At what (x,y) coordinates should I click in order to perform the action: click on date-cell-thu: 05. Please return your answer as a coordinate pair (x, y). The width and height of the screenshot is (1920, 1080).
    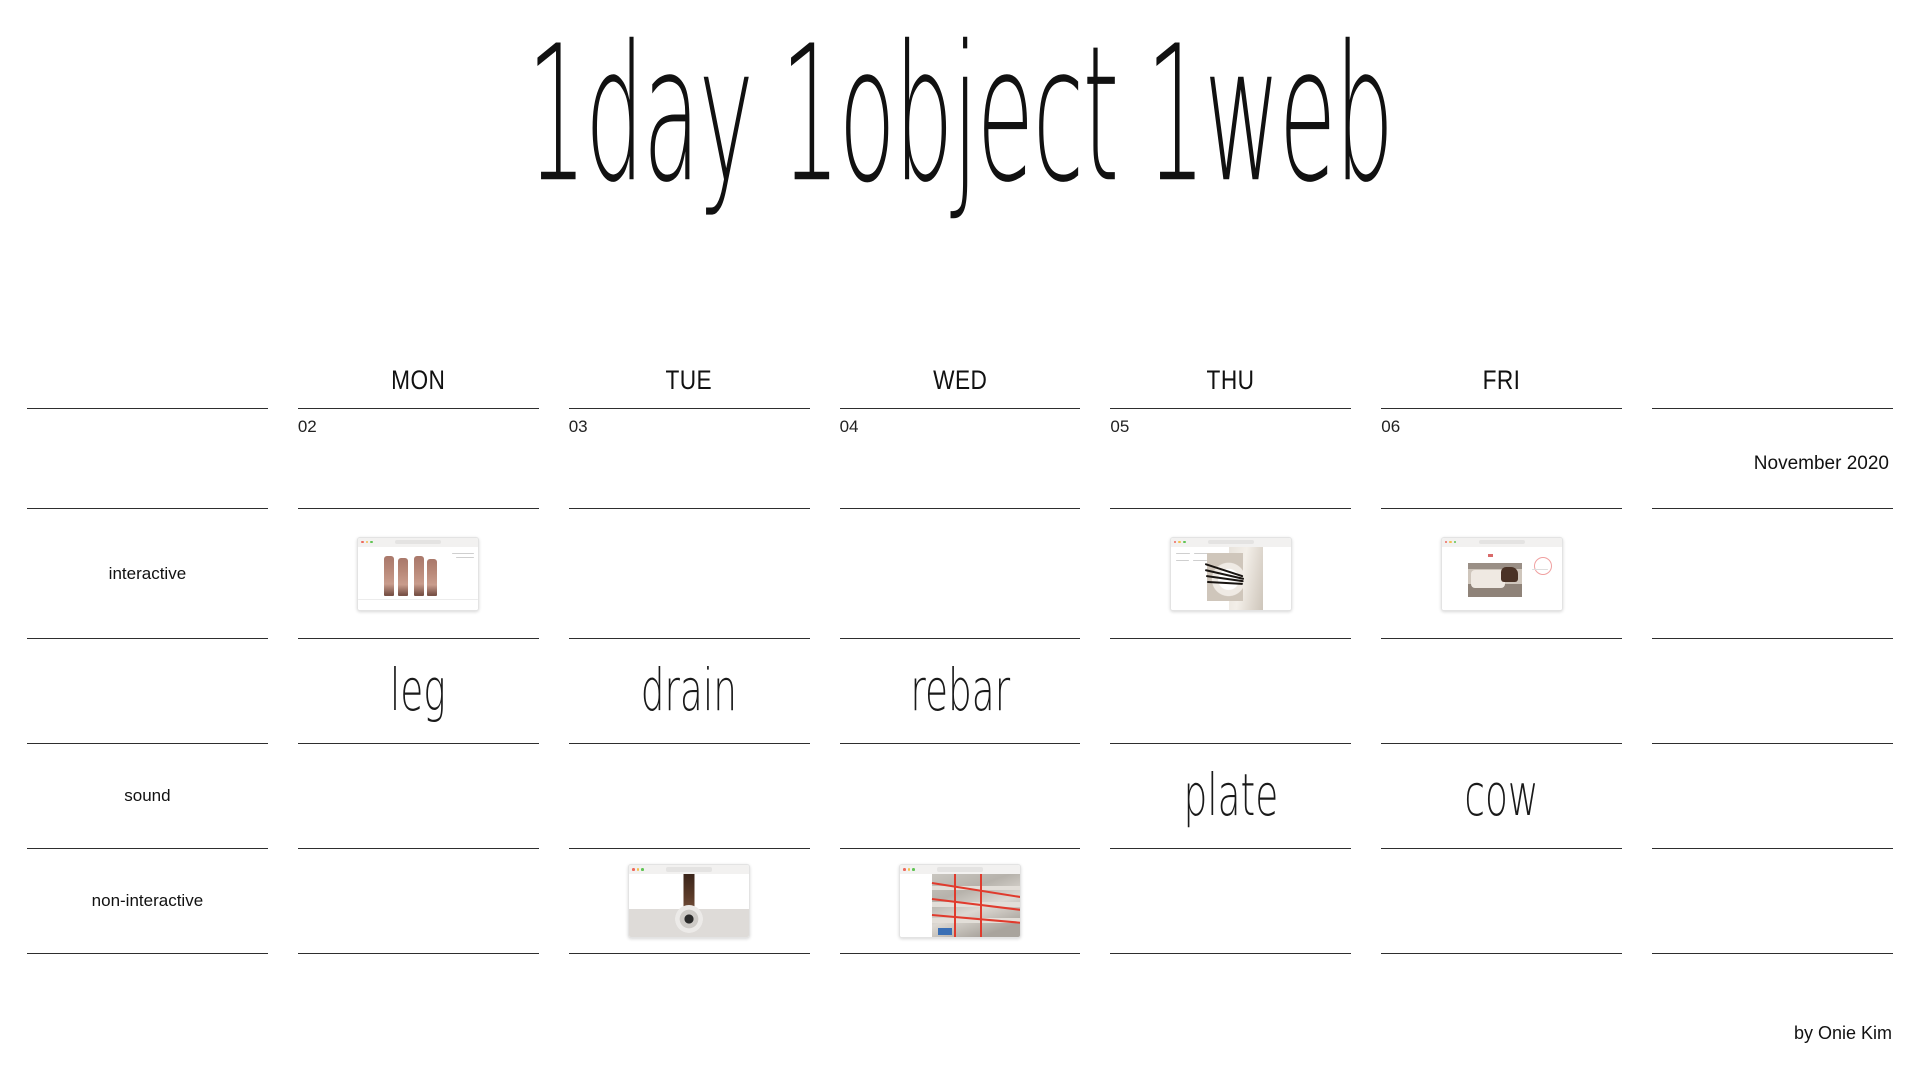
    Looking at the image, I should click on (1231, 458).